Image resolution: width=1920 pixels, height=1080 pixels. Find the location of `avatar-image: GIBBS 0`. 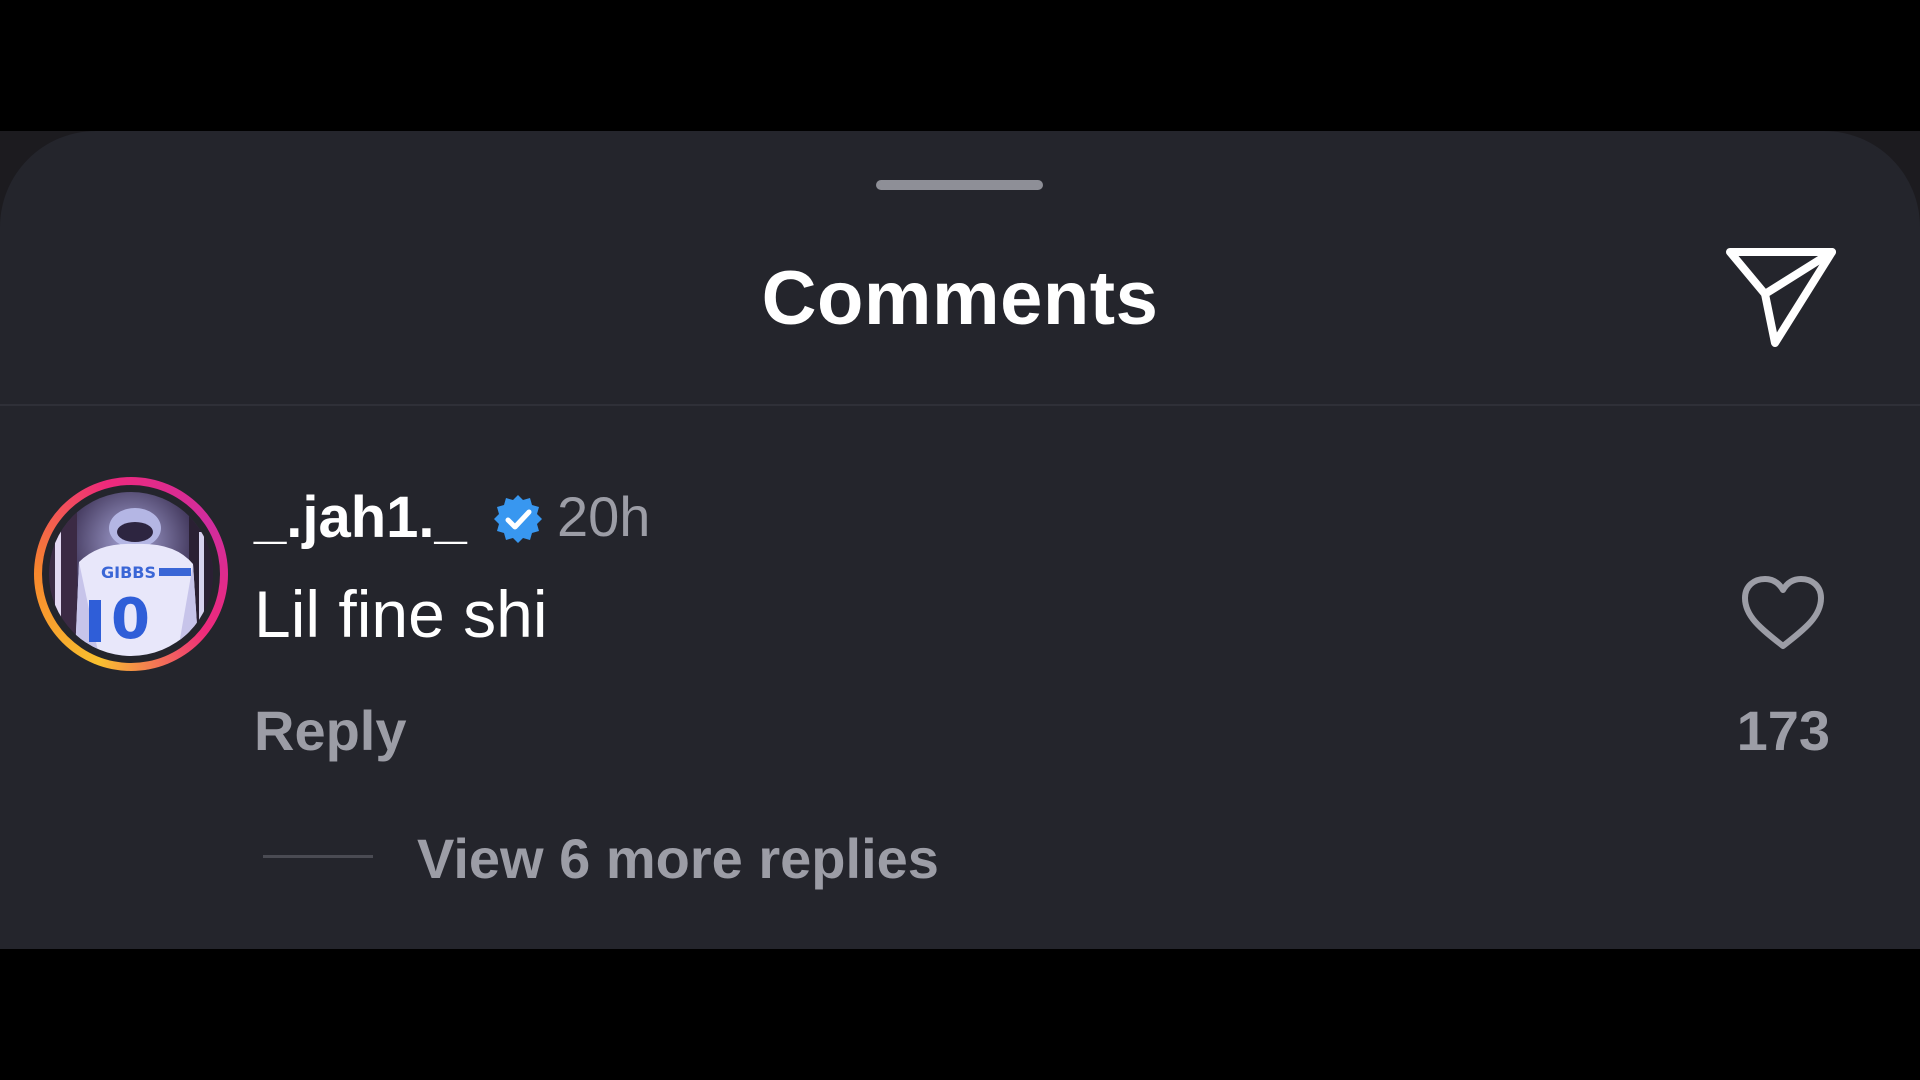

avatar-image: GIBBS 0 is located at coordinates (131, 574).